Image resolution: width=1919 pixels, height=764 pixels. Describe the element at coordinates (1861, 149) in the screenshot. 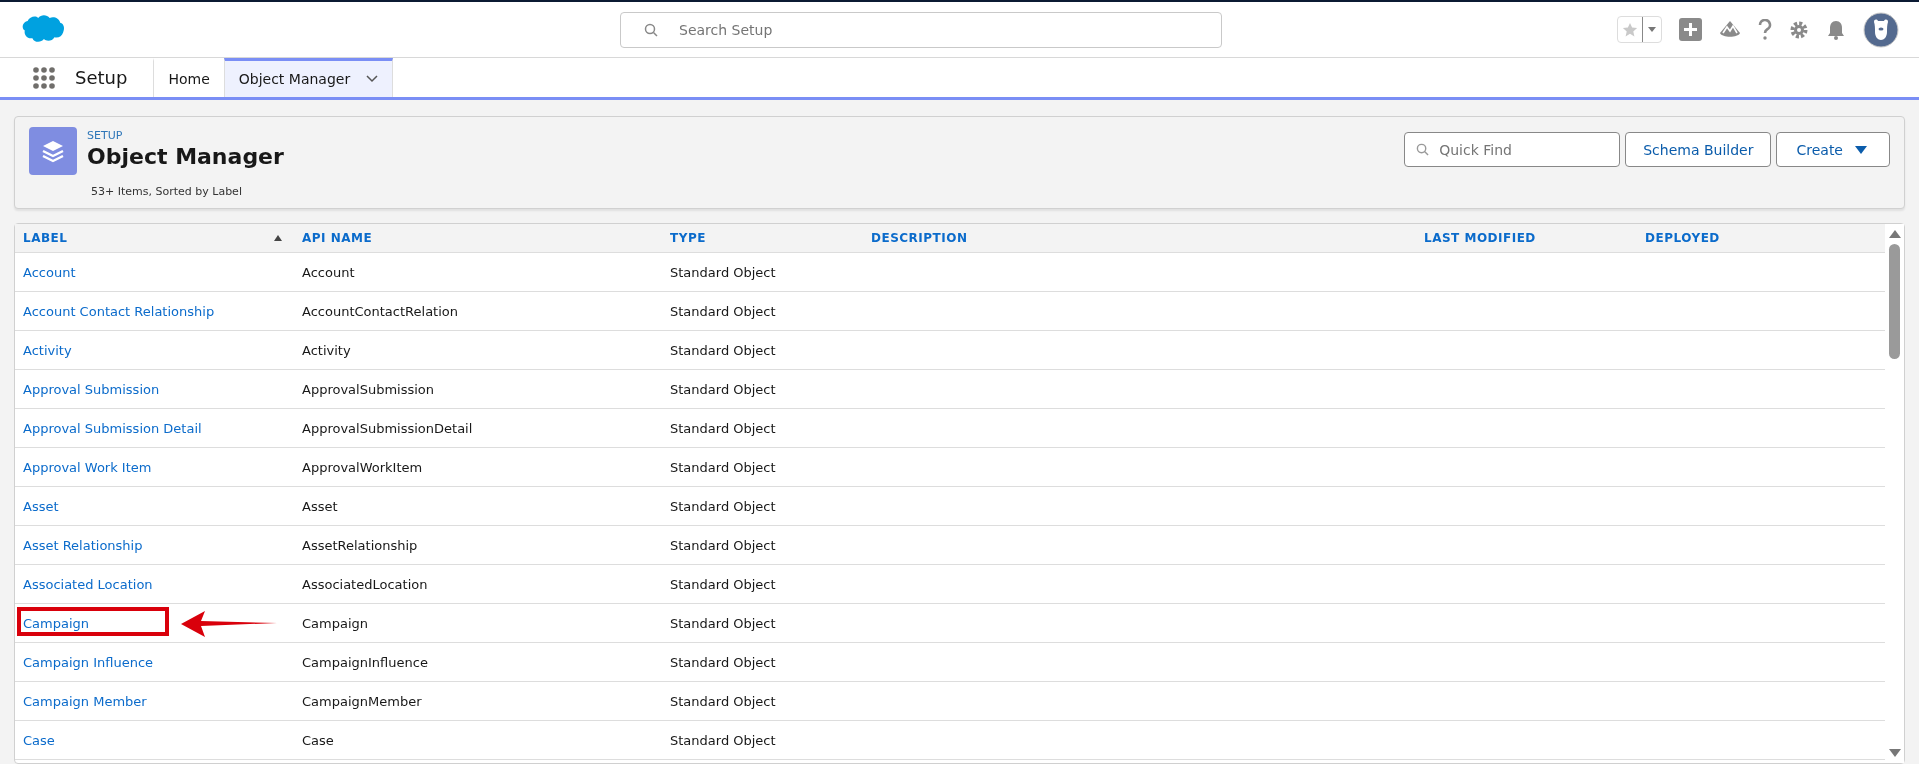

I see `caret-down-icon` at that location.